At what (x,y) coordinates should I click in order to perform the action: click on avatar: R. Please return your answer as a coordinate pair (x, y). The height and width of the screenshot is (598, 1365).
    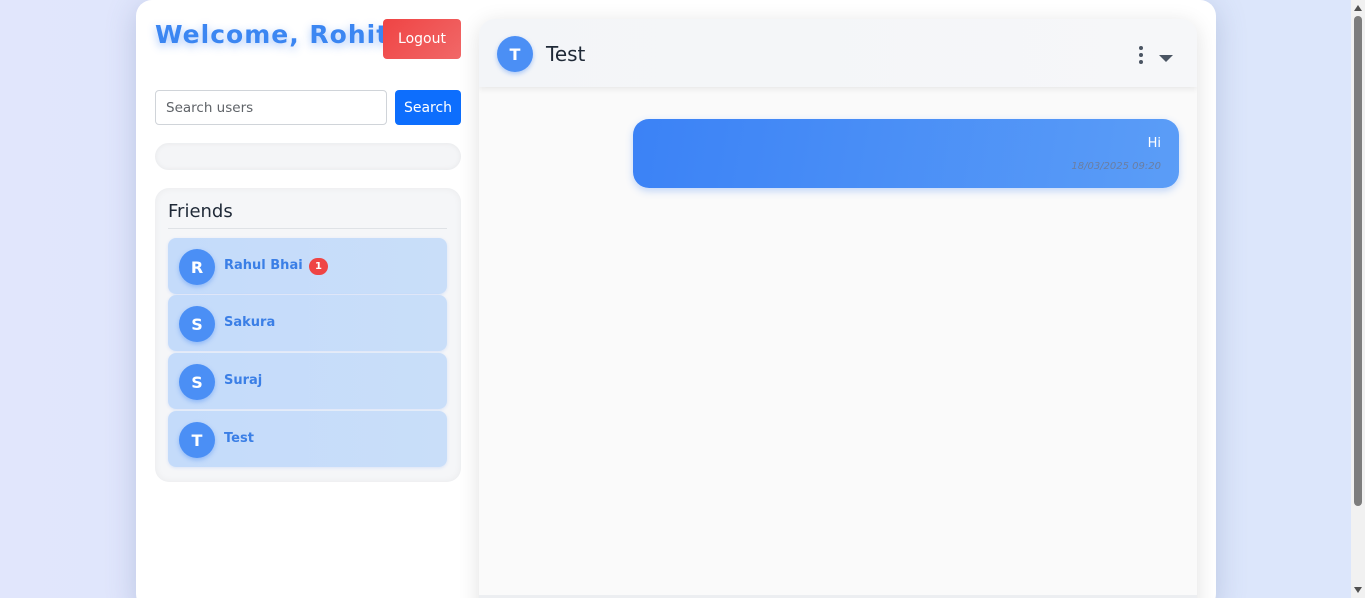
    Looking at the image, I should click on (197, 267).